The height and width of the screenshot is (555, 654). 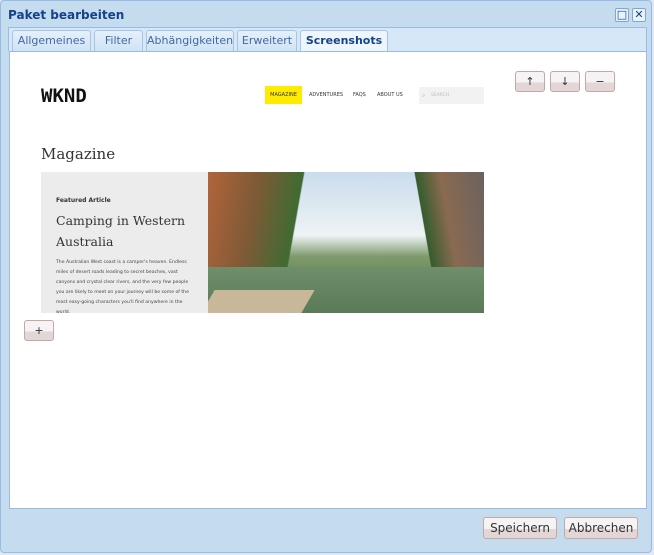 I want to click on remove-screenshot-button: −, so click(x=600, y=81).